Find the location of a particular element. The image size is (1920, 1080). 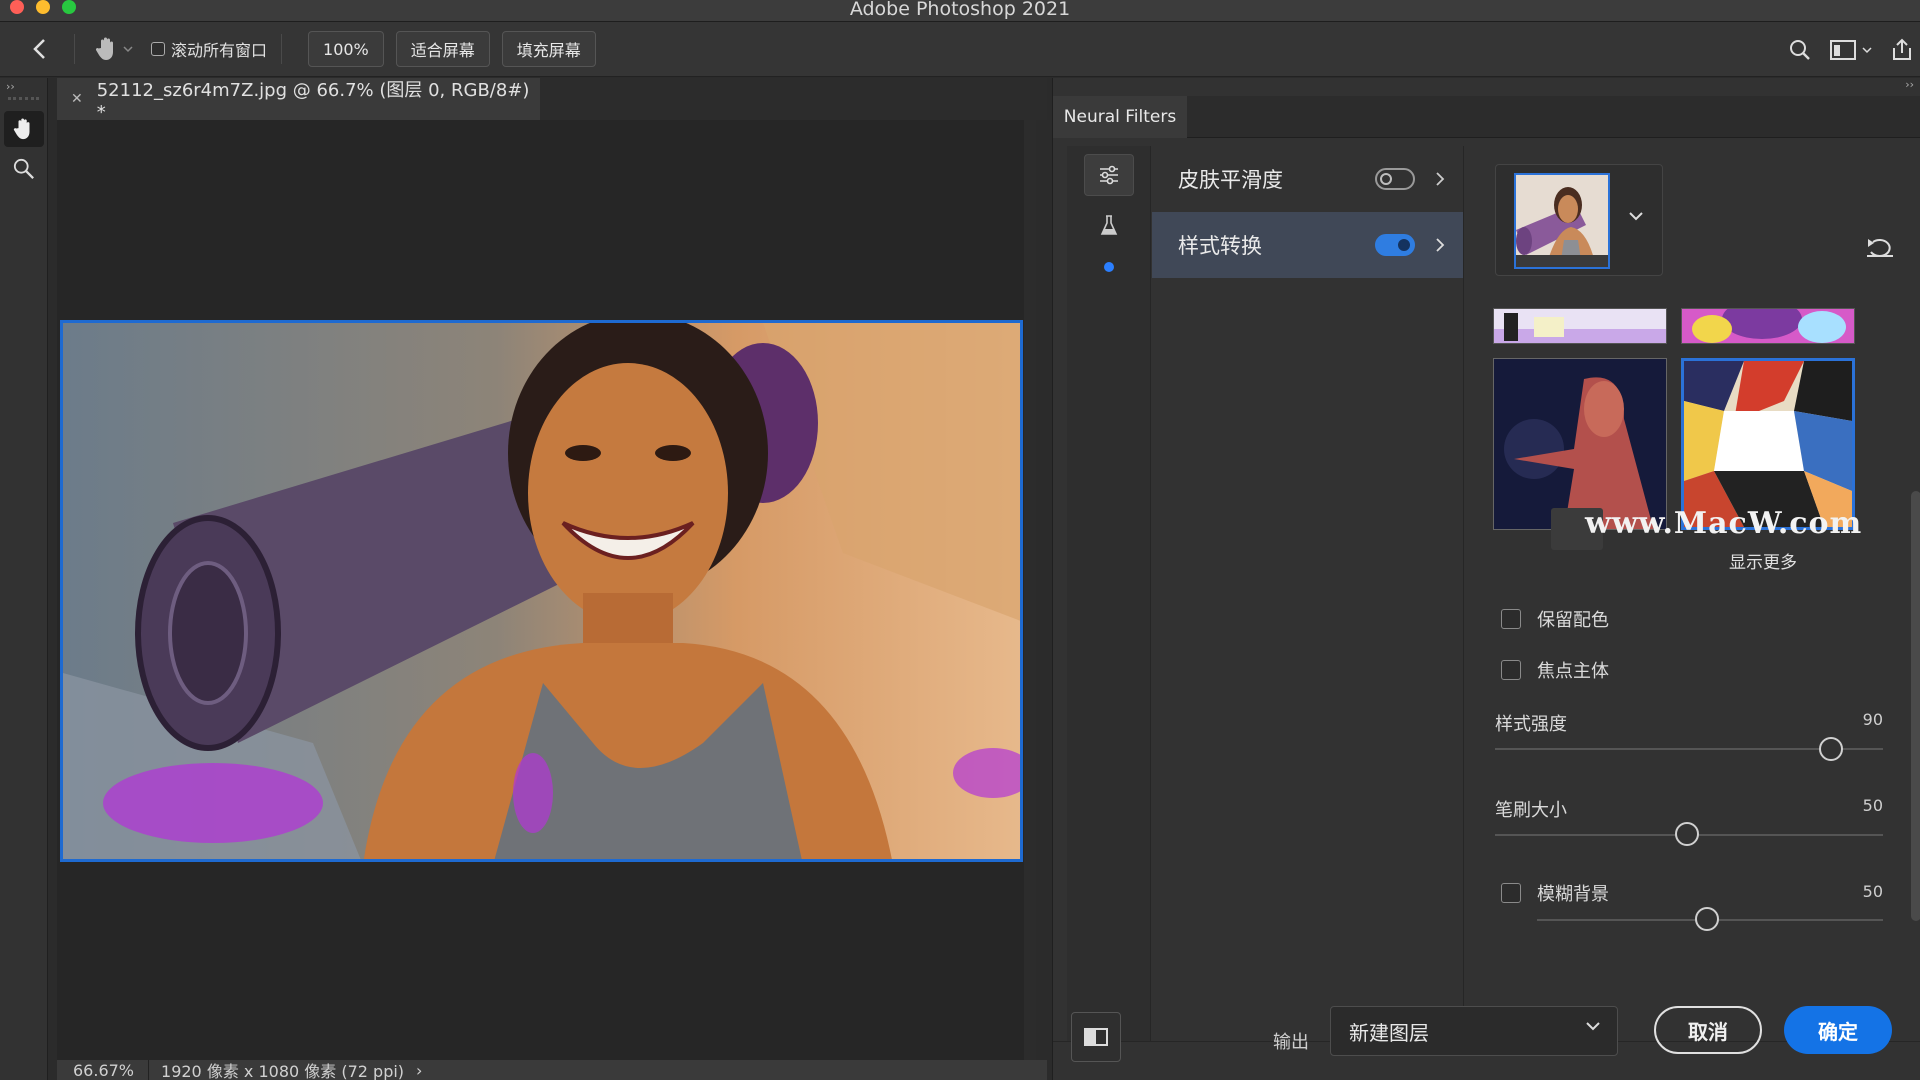

preserve-color-label: 保留配色 is located at coordinates (1573, 620).